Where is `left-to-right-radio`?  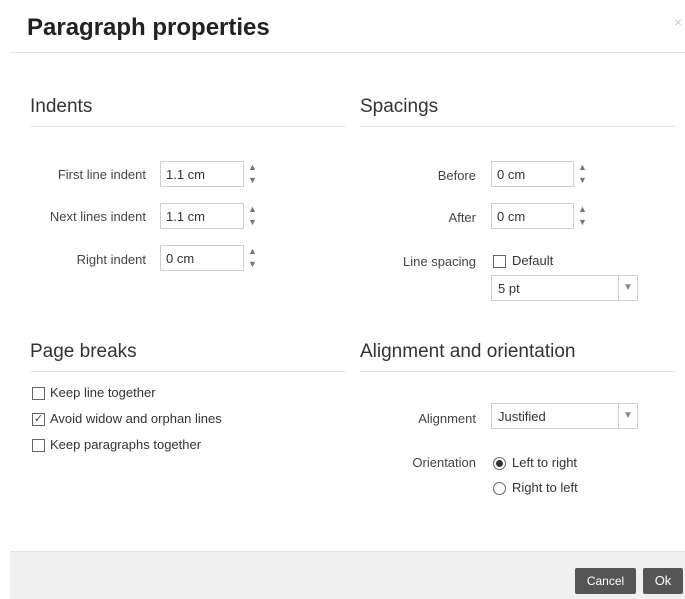
left-to-right-radio is located at coordinates (499, 463).